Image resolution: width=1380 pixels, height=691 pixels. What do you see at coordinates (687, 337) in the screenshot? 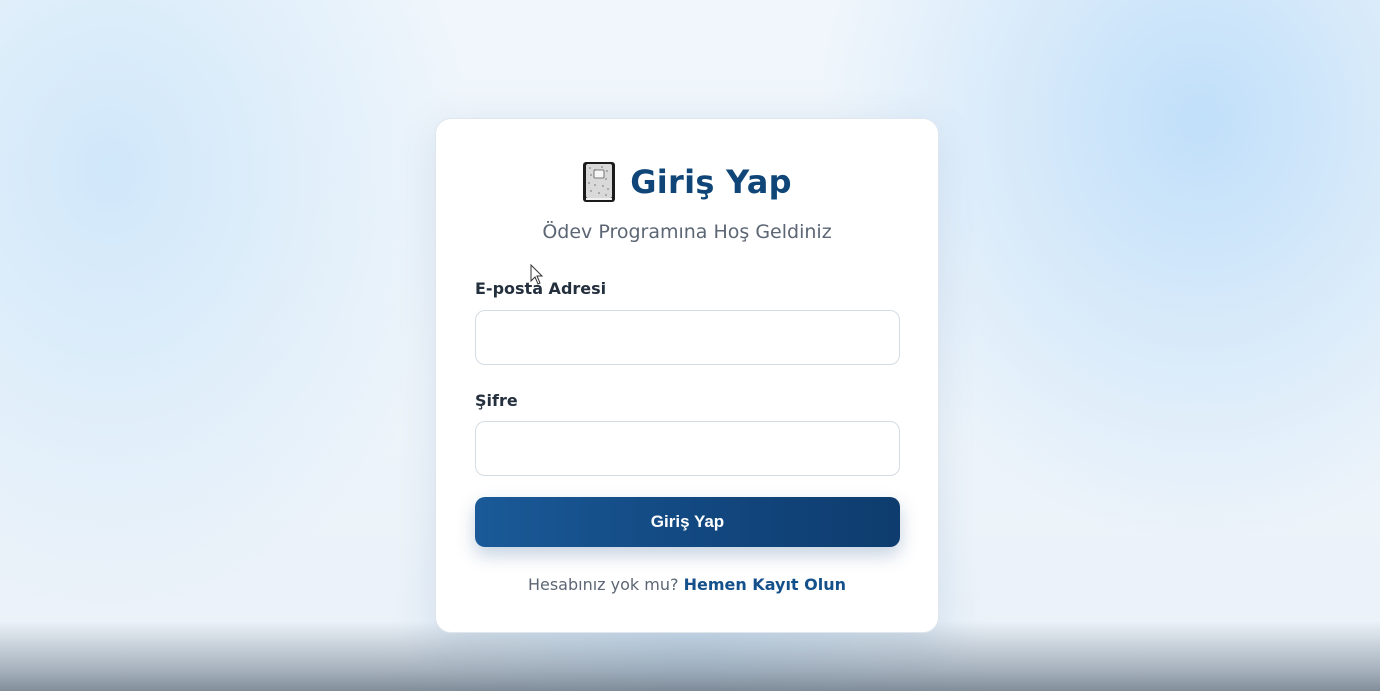
I see `email-field` at bounding box center [687, 337].